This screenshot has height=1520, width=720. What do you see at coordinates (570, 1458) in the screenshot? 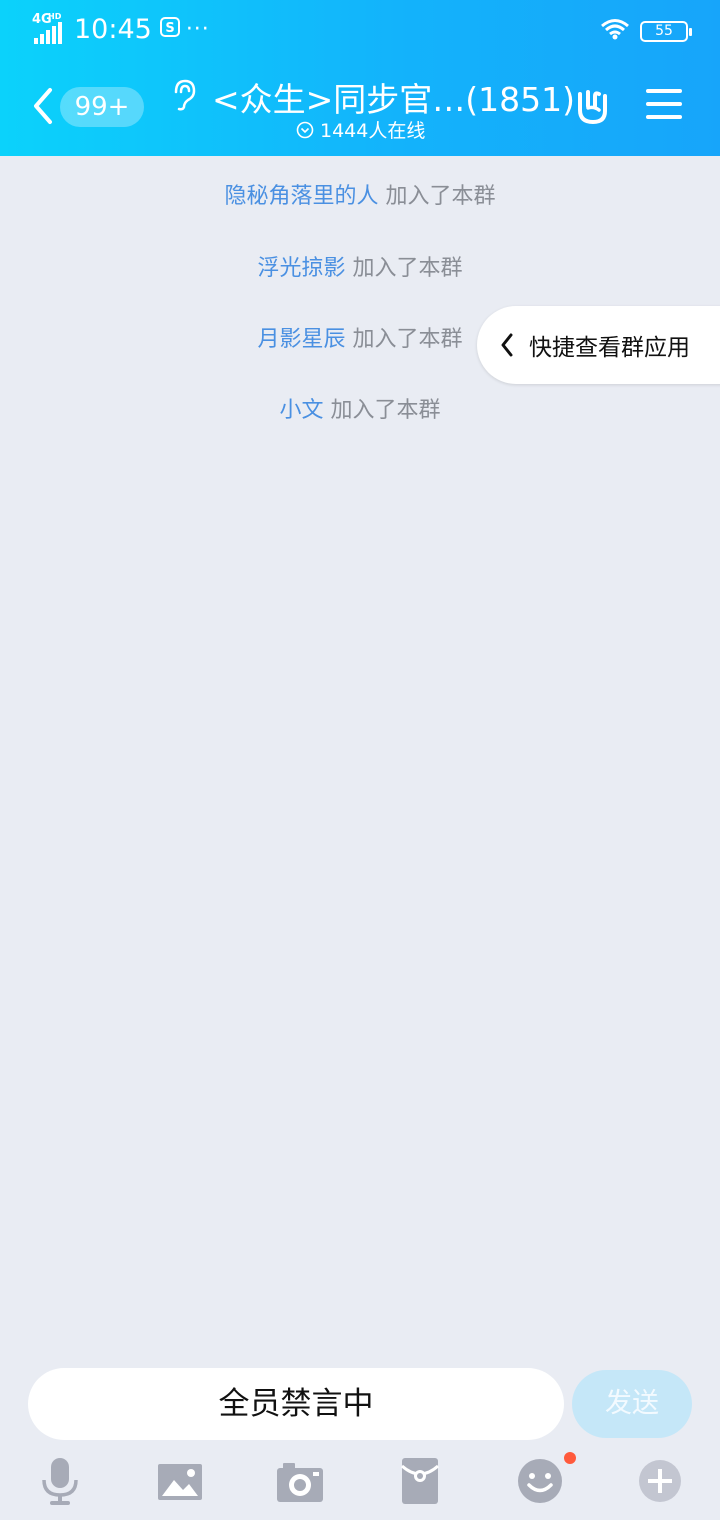
I see `notification-dot` at bounding box center [570, 1458].